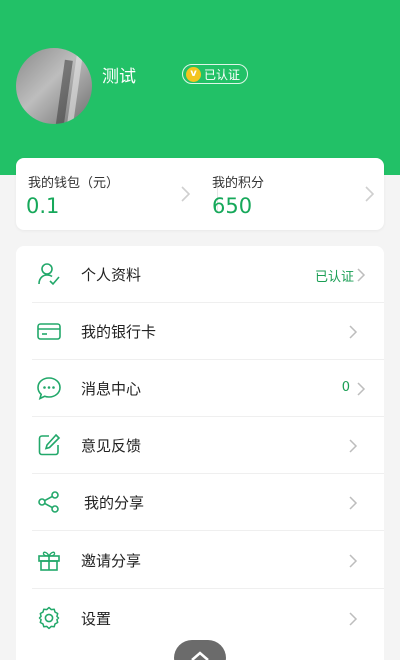 This screenshot has width=400, height=660. What do you see at coordinates (49, 331) in the screenshot?
I see `bank-card-icon` at bounding box center [49, 331].